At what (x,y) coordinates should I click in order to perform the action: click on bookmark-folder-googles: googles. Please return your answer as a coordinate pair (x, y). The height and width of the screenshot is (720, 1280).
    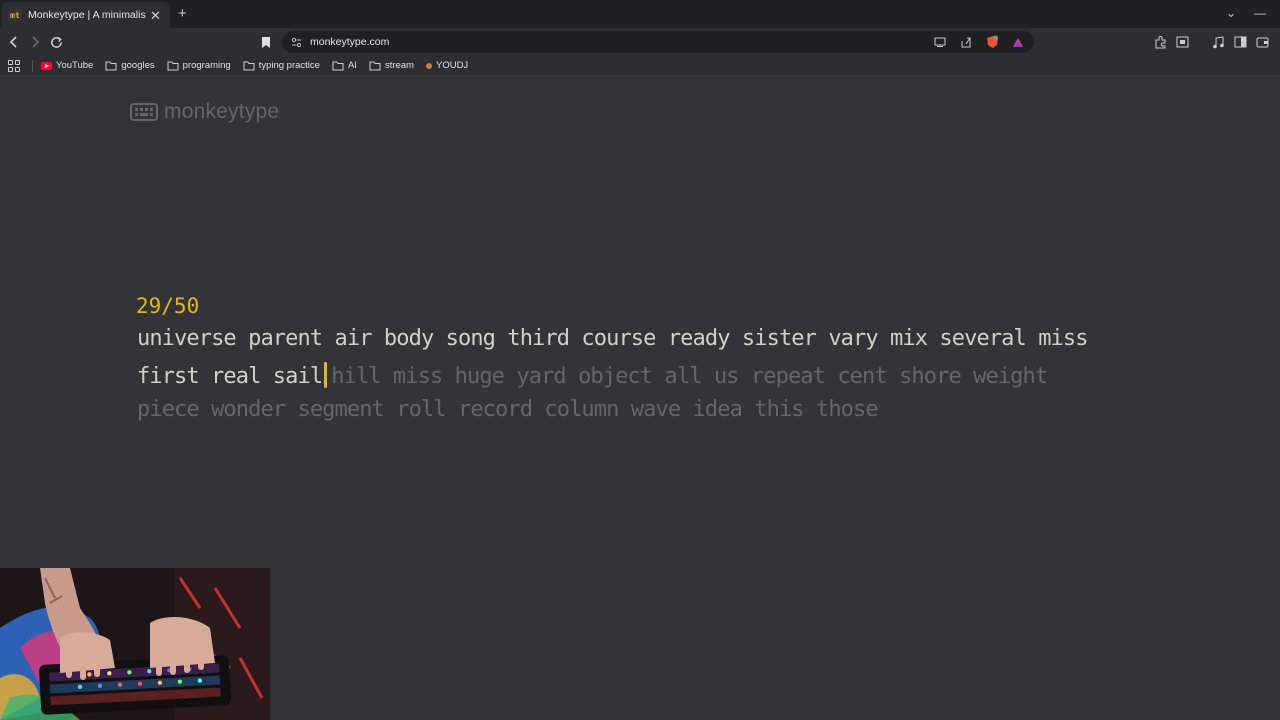
    Looking at the image, I should click on (130, 65).